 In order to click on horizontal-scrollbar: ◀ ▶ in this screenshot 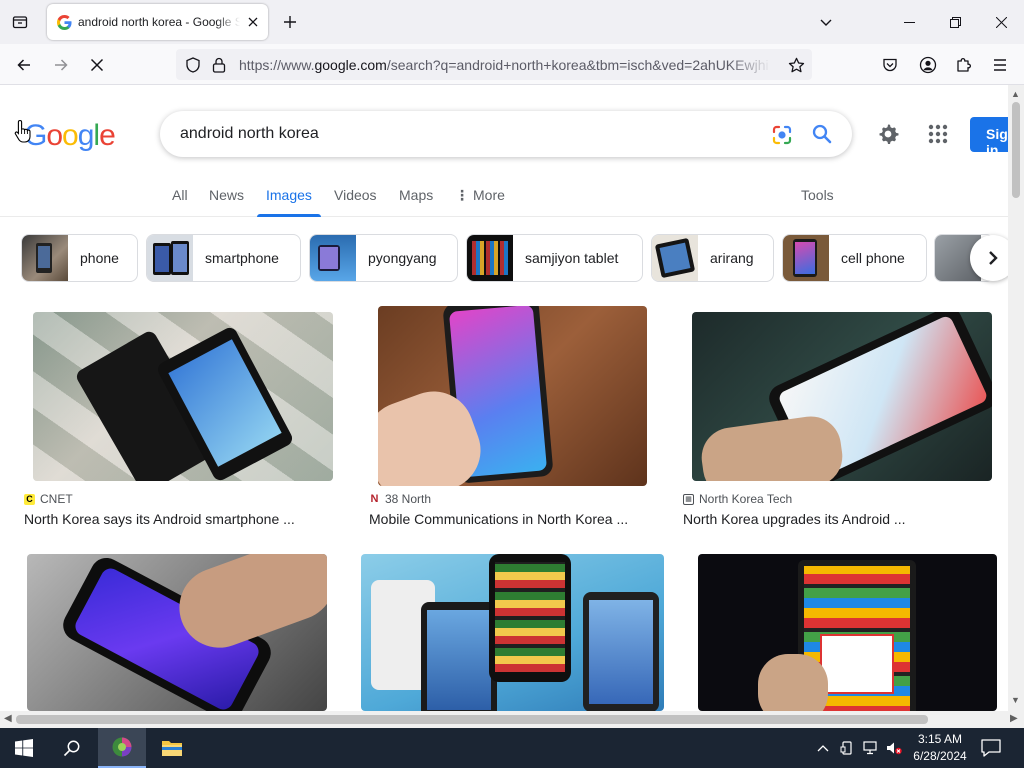, I will do `click(512, 719)`.